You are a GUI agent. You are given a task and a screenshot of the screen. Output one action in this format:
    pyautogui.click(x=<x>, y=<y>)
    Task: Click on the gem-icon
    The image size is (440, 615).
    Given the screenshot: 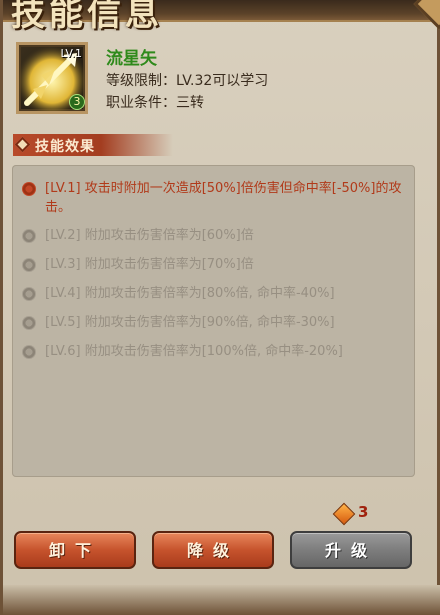 What is the action you would take?
    pyautogui.click(x=344, y=514)
    